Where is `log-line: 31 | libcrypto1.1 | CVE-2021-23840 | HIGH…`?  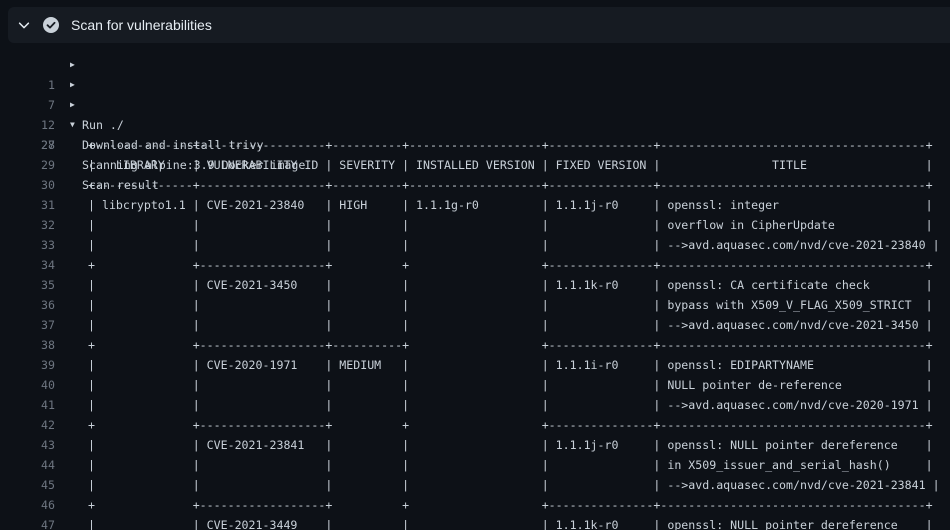 log-line: 31 | libcrypto1.1 | CVE-2021-23840 | HIGH… is located at coordinates (475, 205).